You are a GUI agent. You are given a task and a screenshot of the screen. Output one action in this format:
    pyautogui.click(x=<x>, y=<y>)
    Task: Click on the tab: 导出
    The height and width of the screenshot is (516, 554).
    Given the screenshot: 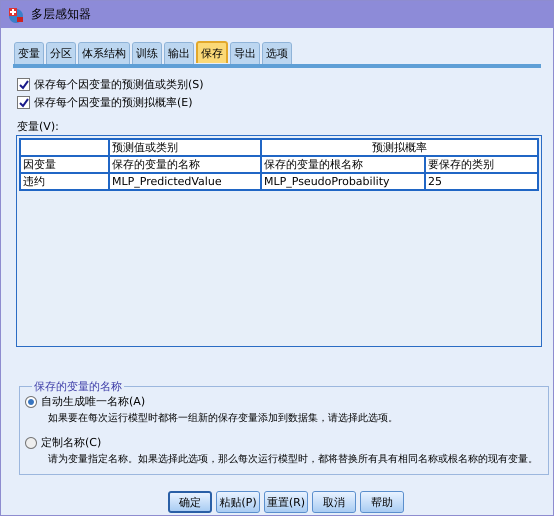 What is the action you would take?
    pyautogui.click(x=245, y=53)
    